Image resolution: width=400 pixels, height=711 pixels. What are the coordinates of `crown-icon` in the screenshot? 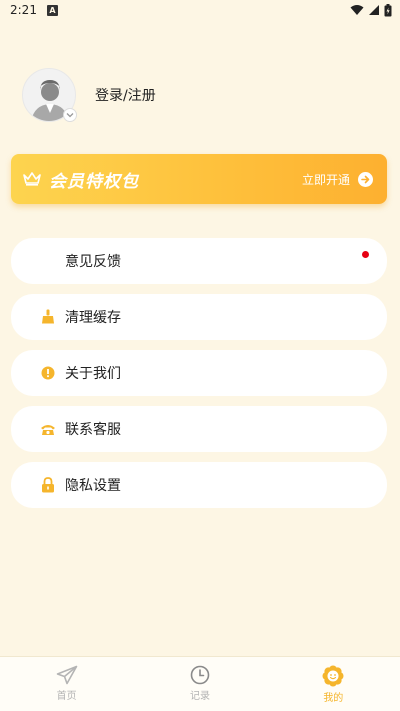 It's located at (32, 179).